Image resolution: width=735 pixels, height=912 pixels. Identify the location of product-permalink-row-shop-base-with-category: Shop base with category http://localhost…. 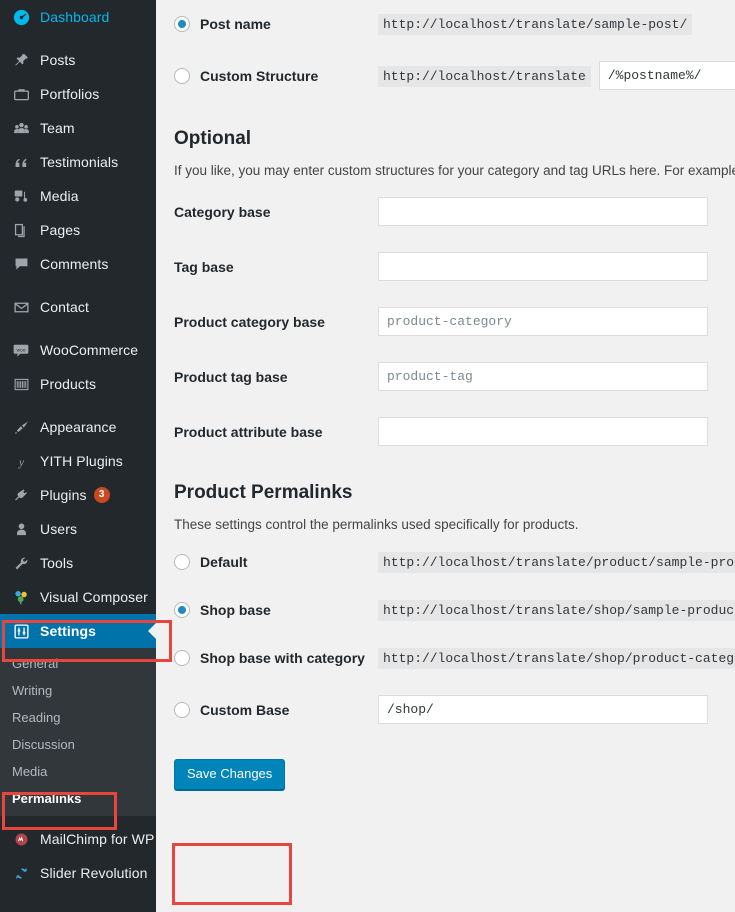
(445, 658).